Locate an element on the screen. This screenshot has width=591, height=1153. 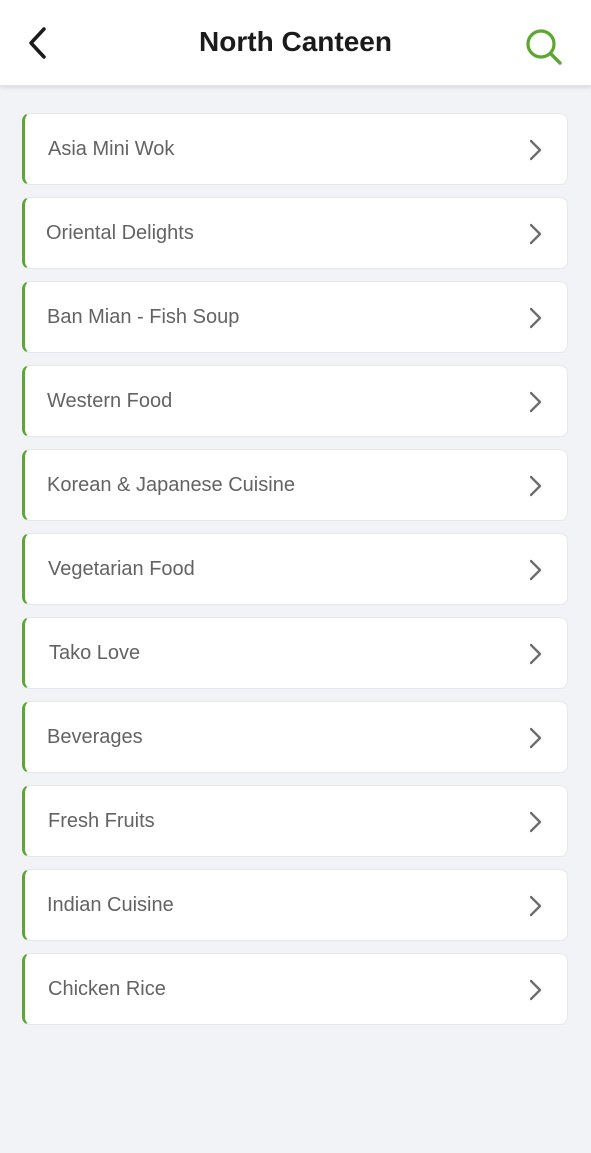
stall-item-vegetarian-food: Vegetarian Food is located at coordinates (295, 569).